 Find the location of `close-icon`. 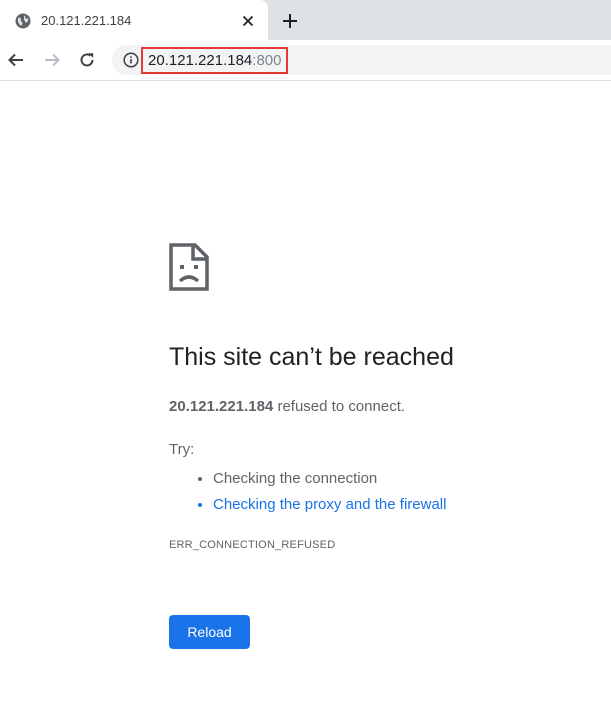

close-icon is located at coordinates (248, 21).